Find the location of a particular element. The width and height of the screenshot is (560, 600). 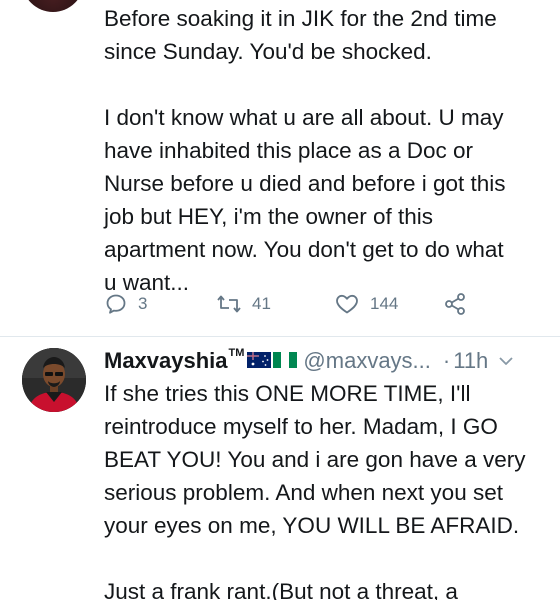

like-count: 144 is located at coordinates (384, 303).